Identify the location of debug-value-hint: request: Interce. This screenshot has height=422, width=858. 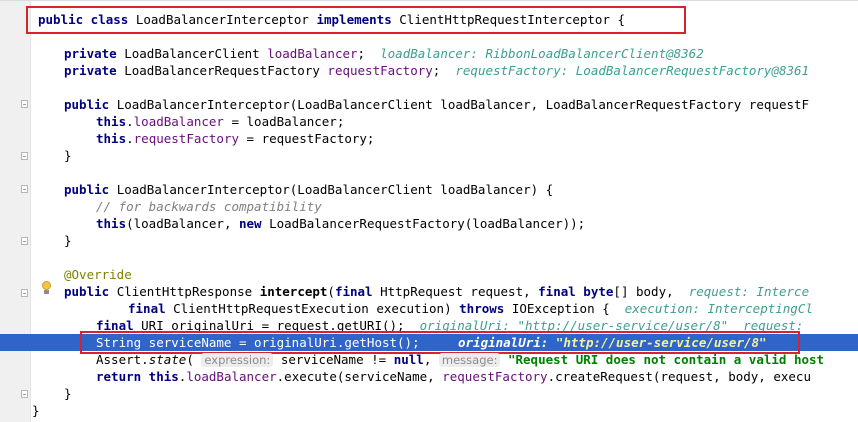
(749, 291).